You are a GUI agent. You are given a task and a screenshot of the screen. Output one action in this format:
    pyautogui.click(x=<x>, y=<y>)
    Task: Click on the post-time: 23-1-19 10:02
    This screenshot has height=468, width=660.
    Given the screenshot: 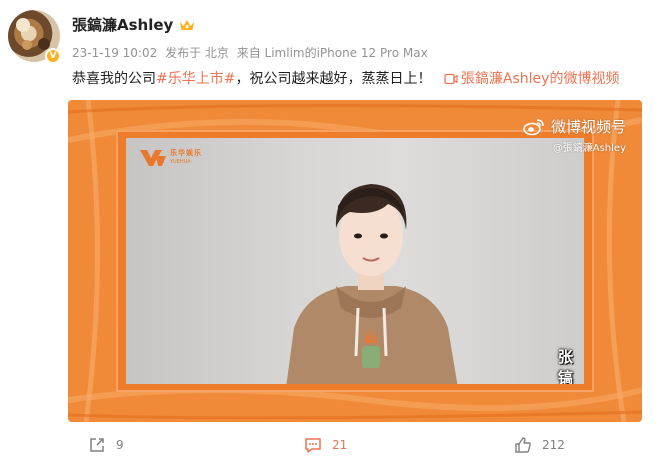 What is the action you would take?
    pyautogui.click(x=114, y=53)
    